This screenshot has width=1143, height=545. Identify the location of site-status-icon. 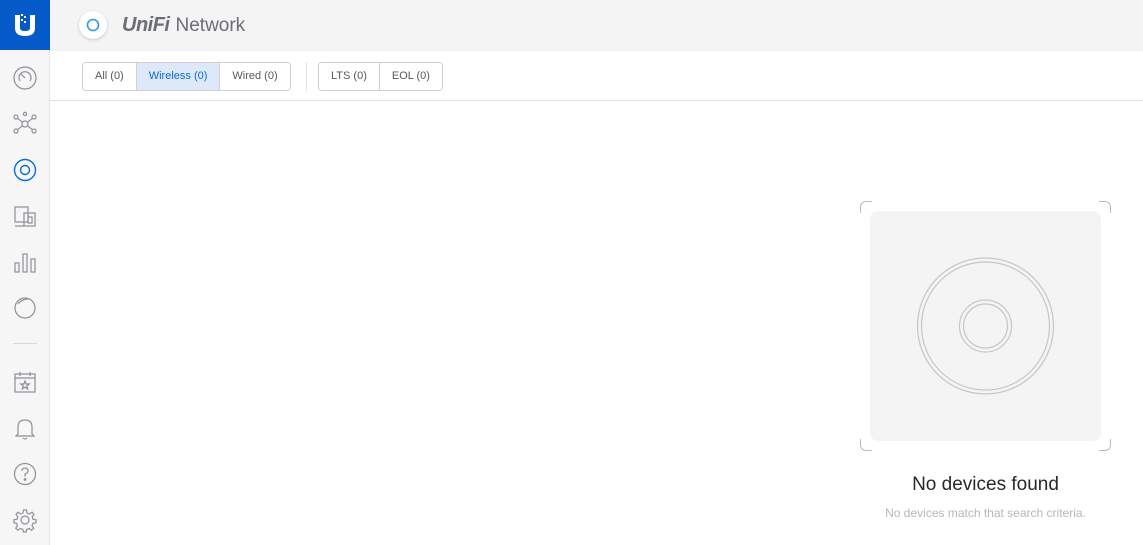
(93, 25).